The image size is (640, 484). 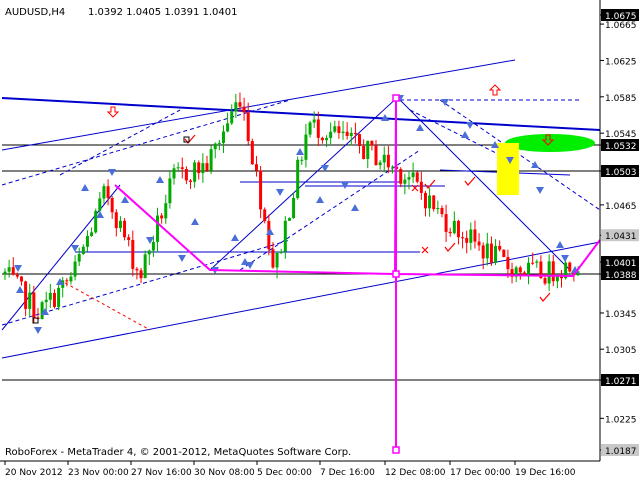 I want to click on x-tick-label: 27 Nov 16:00, so click(x=161, y=473).